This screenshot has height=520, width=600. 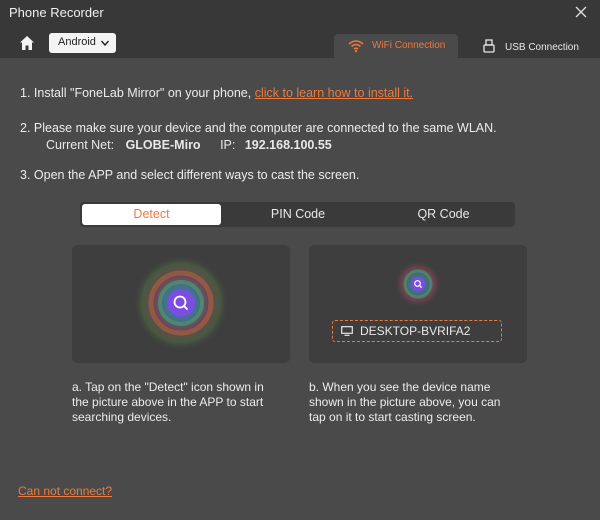 What do you see at coordinates (334, 93) in the screenshot?
I see `install-help-link: click to learn how to install it.` at bounding box center [334, 93].